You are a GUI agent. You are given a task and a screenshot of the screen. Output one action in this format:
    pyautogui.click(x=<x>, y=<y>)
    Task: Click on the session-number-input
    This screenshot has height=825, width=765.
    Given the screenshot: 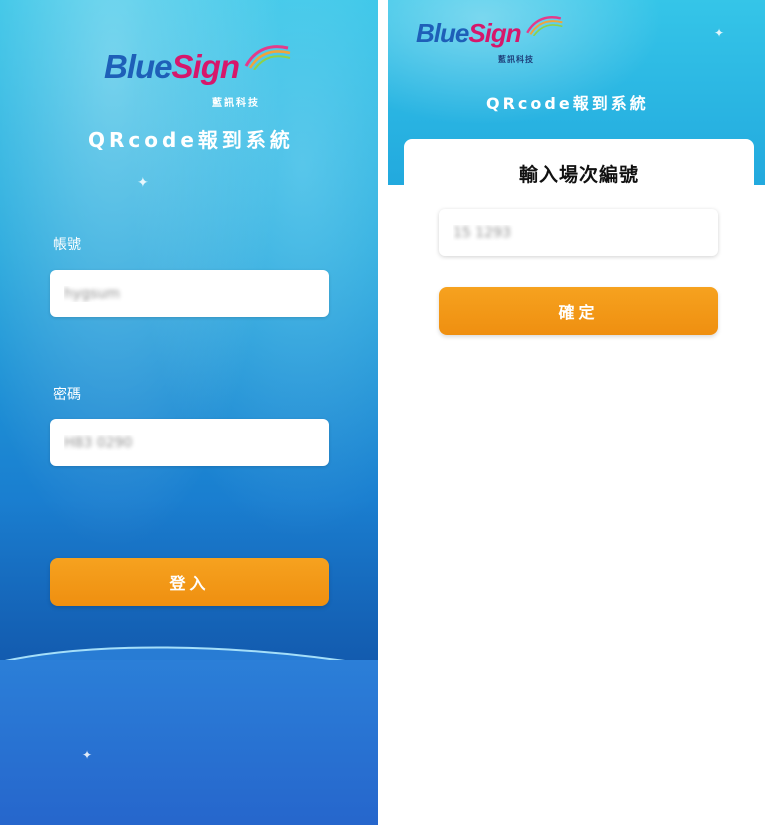 What is the action you would take?
    pyautogui.click(x=578, y=232)
    